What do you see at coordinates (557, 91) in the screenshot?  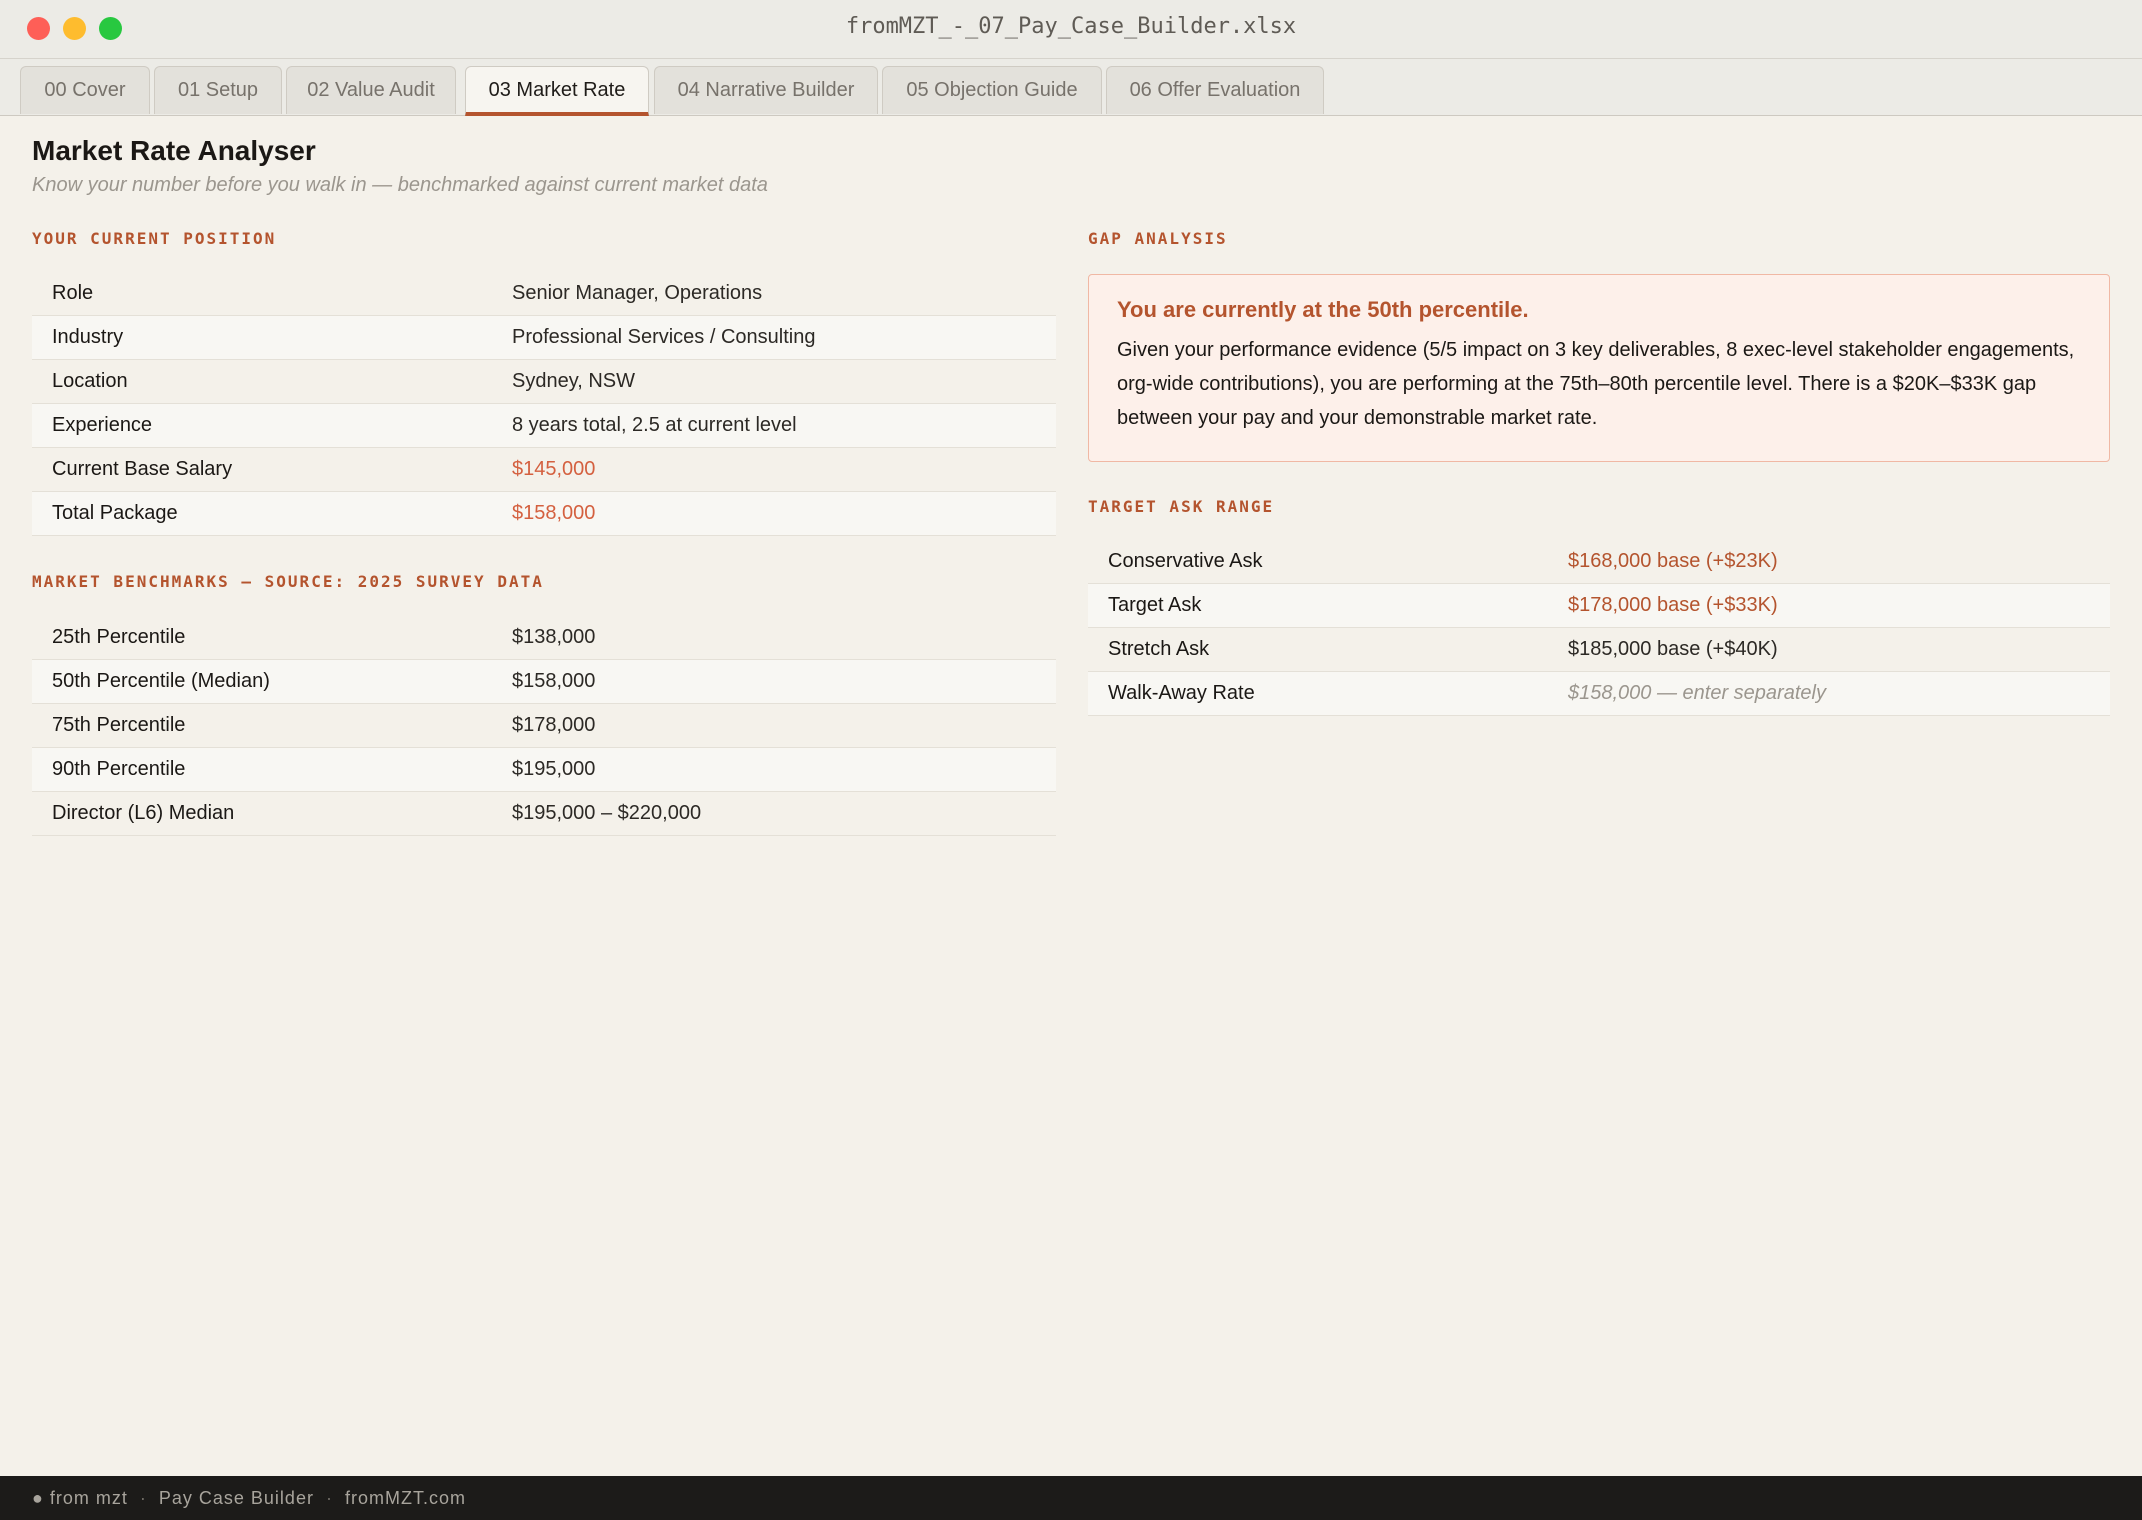 I see `tab-market-rate: 03 Market Rate` at bounding box center [557, 91].